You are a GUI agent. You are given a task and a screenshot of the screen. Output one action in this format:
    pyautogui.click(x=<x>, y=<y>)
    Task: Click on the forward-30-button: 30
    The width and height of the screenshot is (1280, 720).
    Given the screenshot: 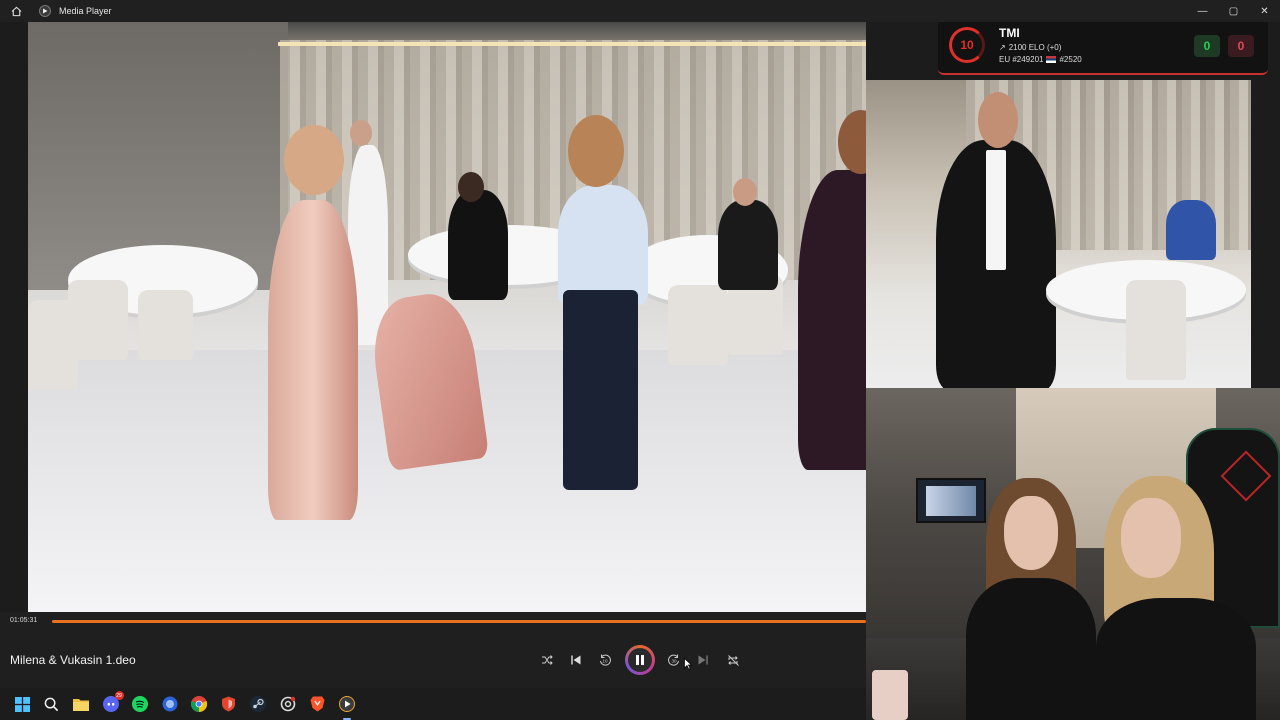 What is the action you would take?
    pyautogui.click(x=674, y=660)
    